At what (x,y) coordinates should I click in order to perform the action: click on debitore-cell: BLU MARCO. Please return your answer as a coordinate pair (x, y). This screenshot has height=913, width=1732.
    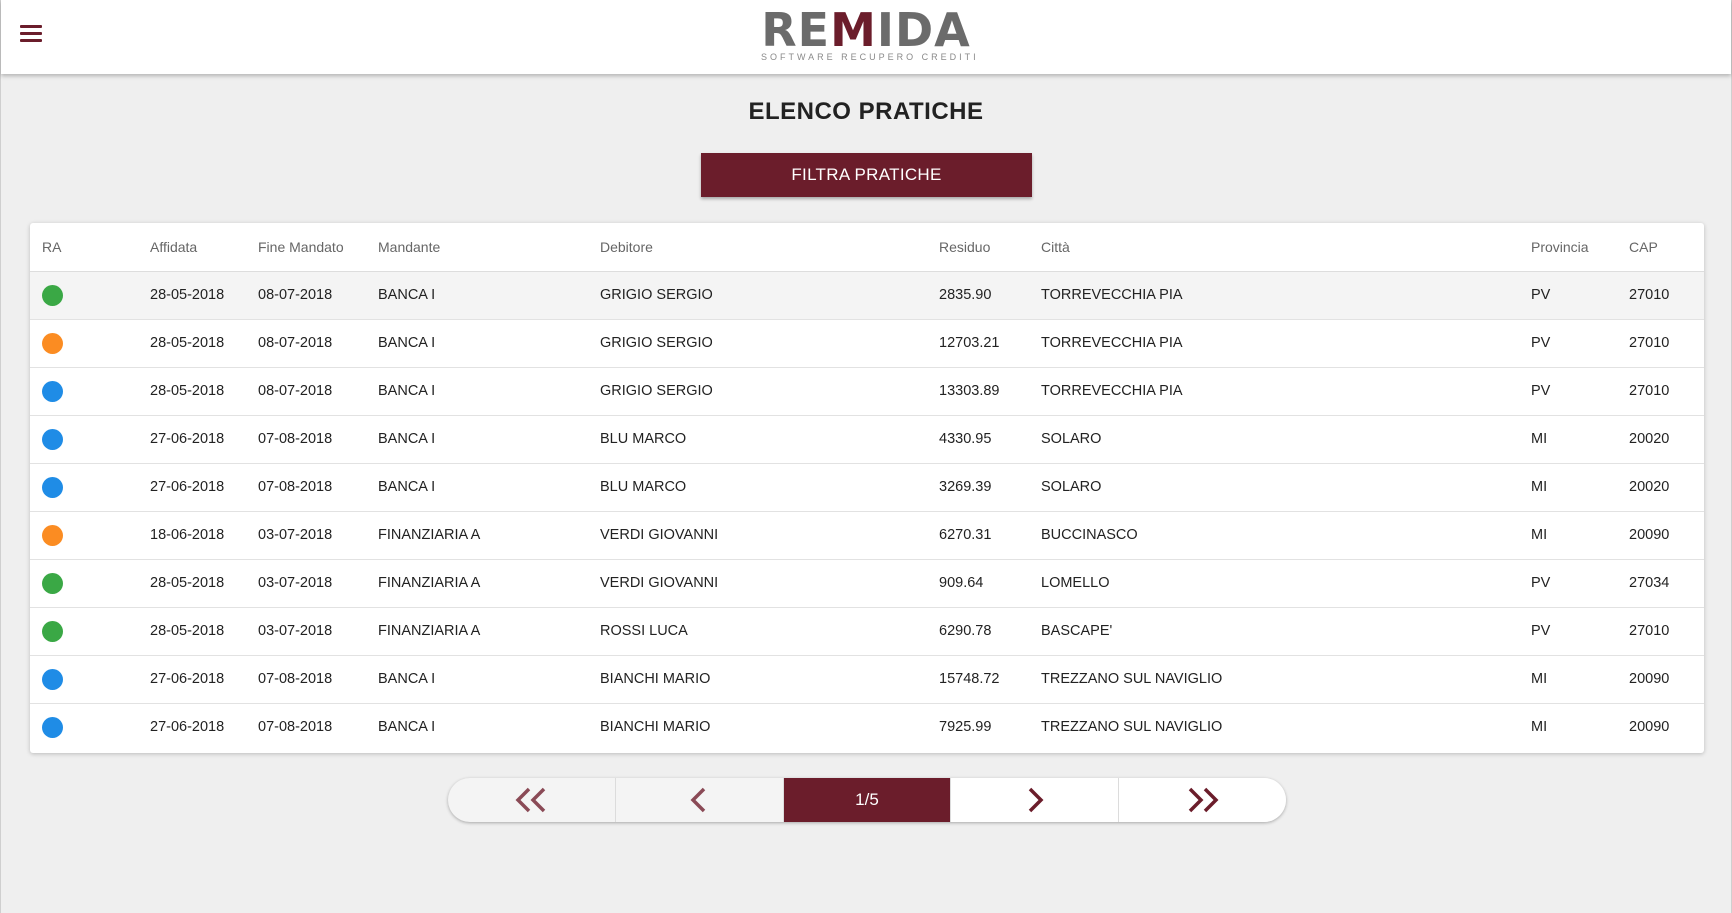
    Looking at the image, I should click on (757, 487).